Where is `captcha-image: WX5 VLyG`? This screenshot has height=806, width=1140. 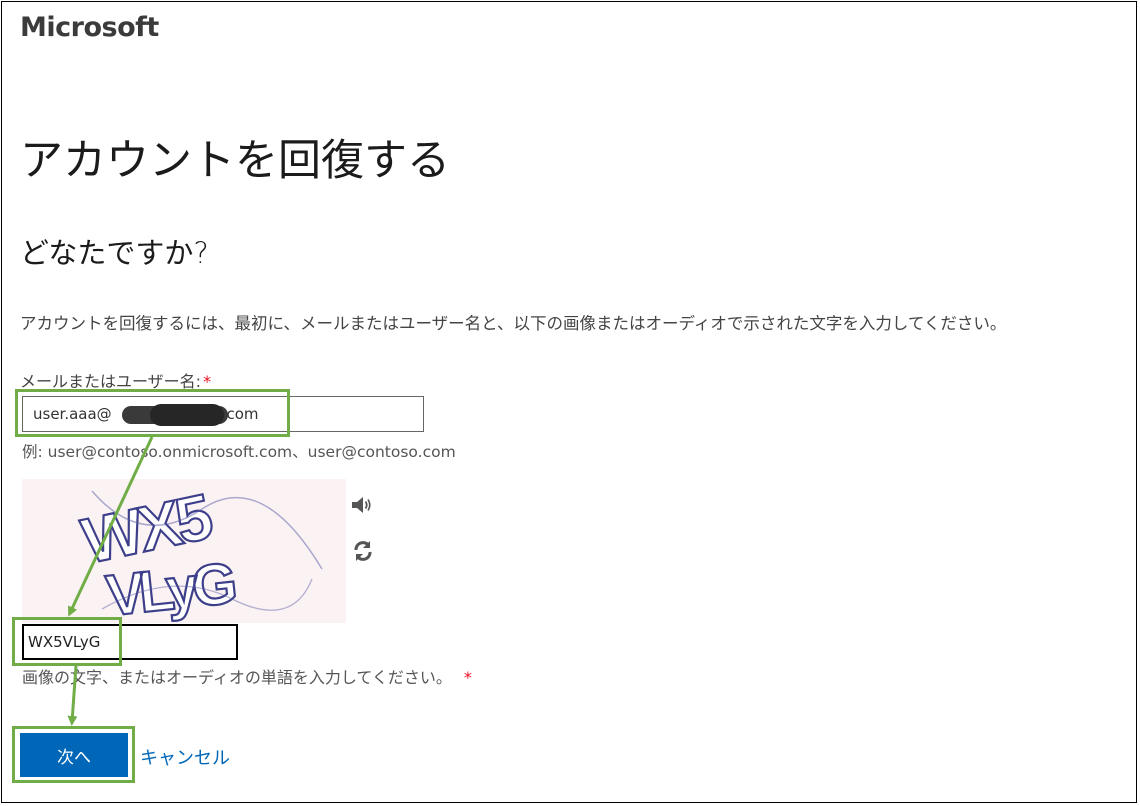
captcha-image: WX5 VLyG is located at coordinates (184, 554).